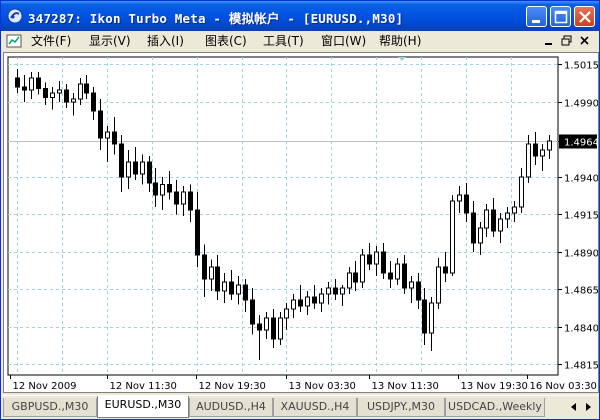  I want to click on mdi-restore-icon, so click(567, 41).